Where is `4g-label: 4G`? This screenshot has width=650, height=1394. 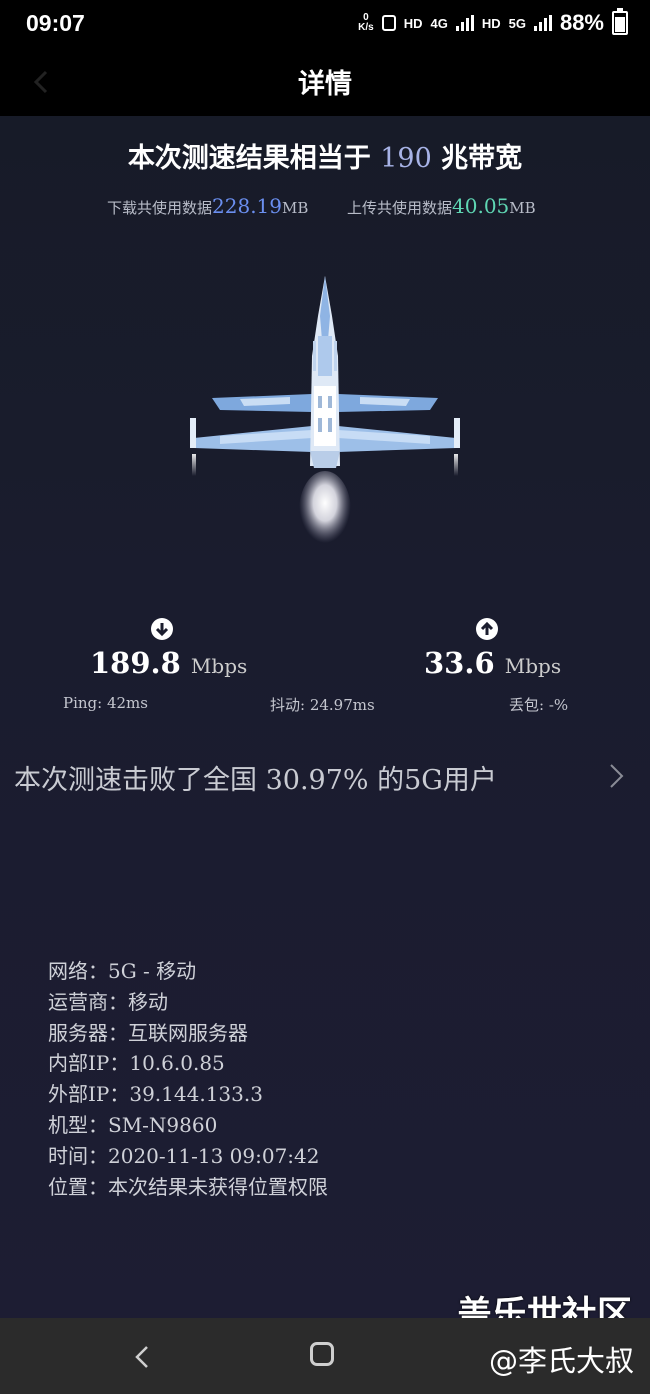
4g-label: 4G is located at coordinates (439, 23).